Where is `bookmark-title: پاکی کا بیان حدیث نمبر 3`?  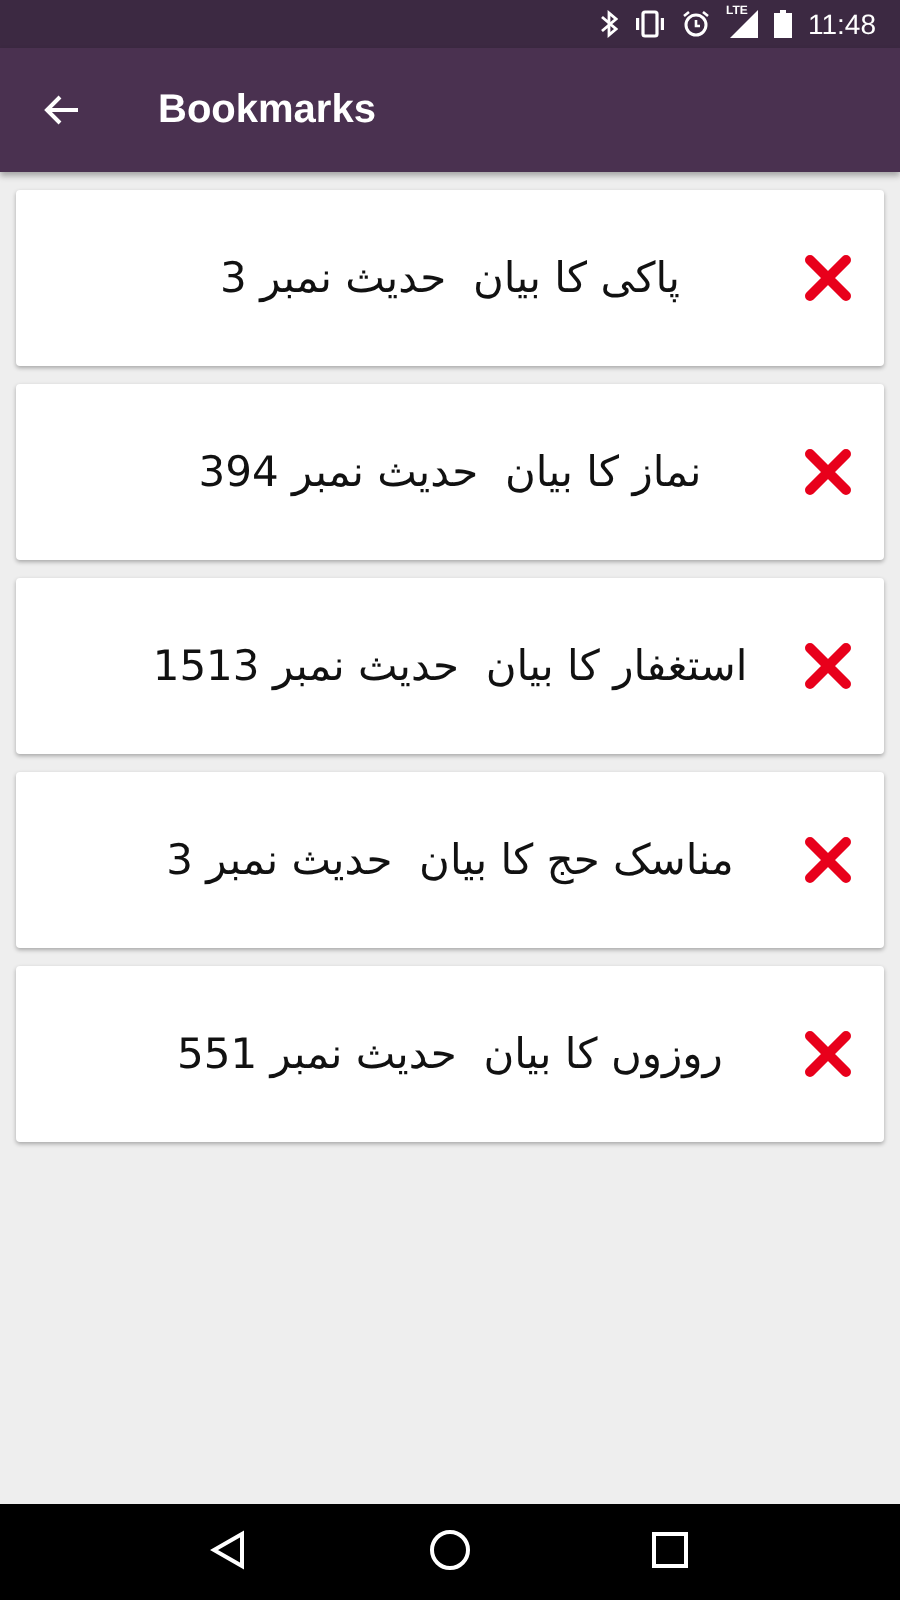
bookmark-title: پاکی کا بیان حدیث نمبر 3 is located at coordinates (450, 278).